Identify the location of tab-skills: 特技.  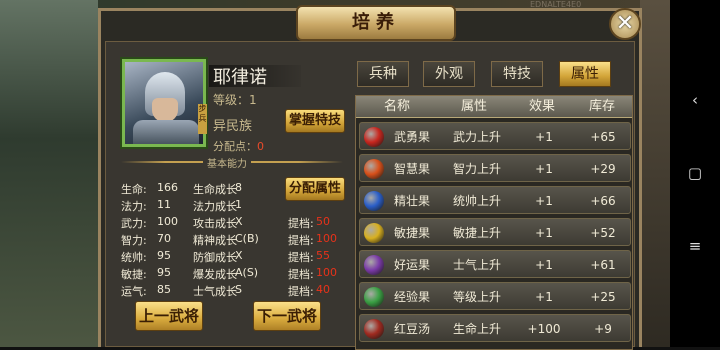
(517, 74).